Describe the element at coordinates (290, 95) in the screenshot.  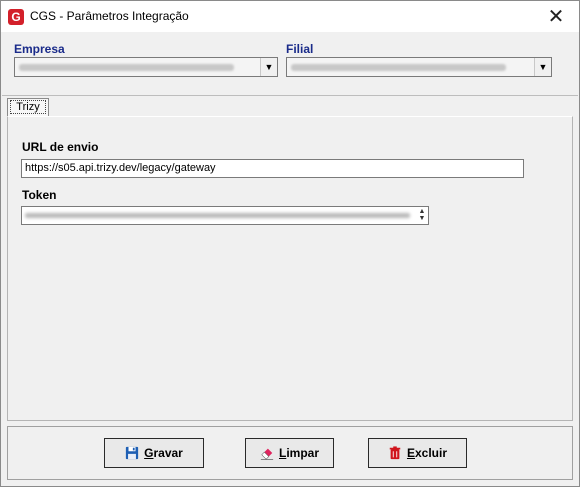
I see `divider` at that location.